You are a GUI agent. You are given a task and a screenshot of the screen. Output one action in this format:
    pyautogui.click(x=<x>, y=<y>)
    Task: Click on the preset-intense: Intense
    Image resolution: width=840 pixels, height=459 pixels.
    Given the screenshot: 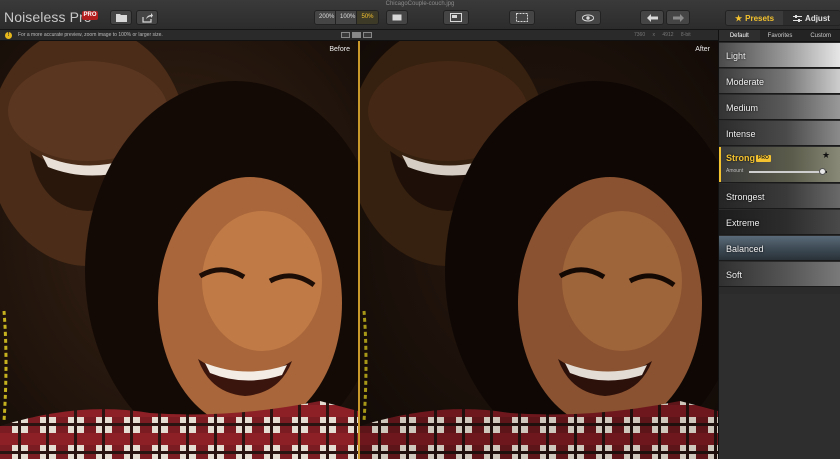 What is the action you would take?
    pyautogui.click(x=779, y=133)
    